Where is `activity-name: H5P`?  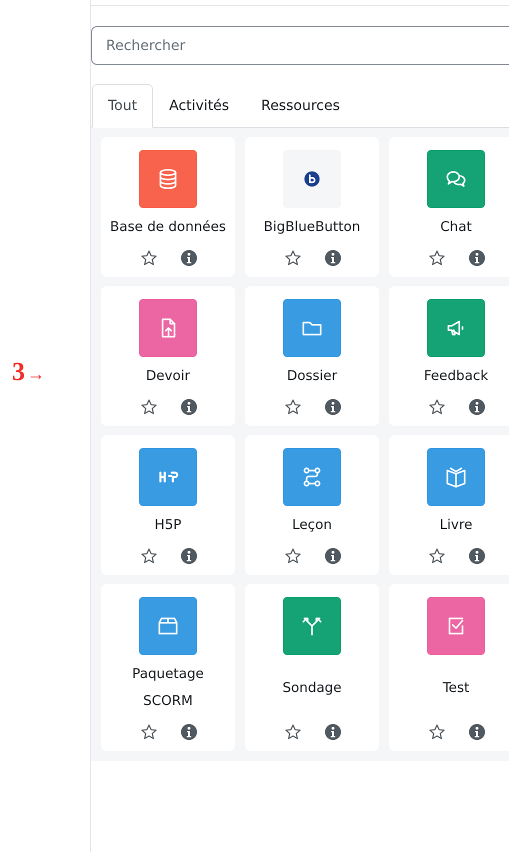
activity-name: H5P is located at coordinates (168, 525).